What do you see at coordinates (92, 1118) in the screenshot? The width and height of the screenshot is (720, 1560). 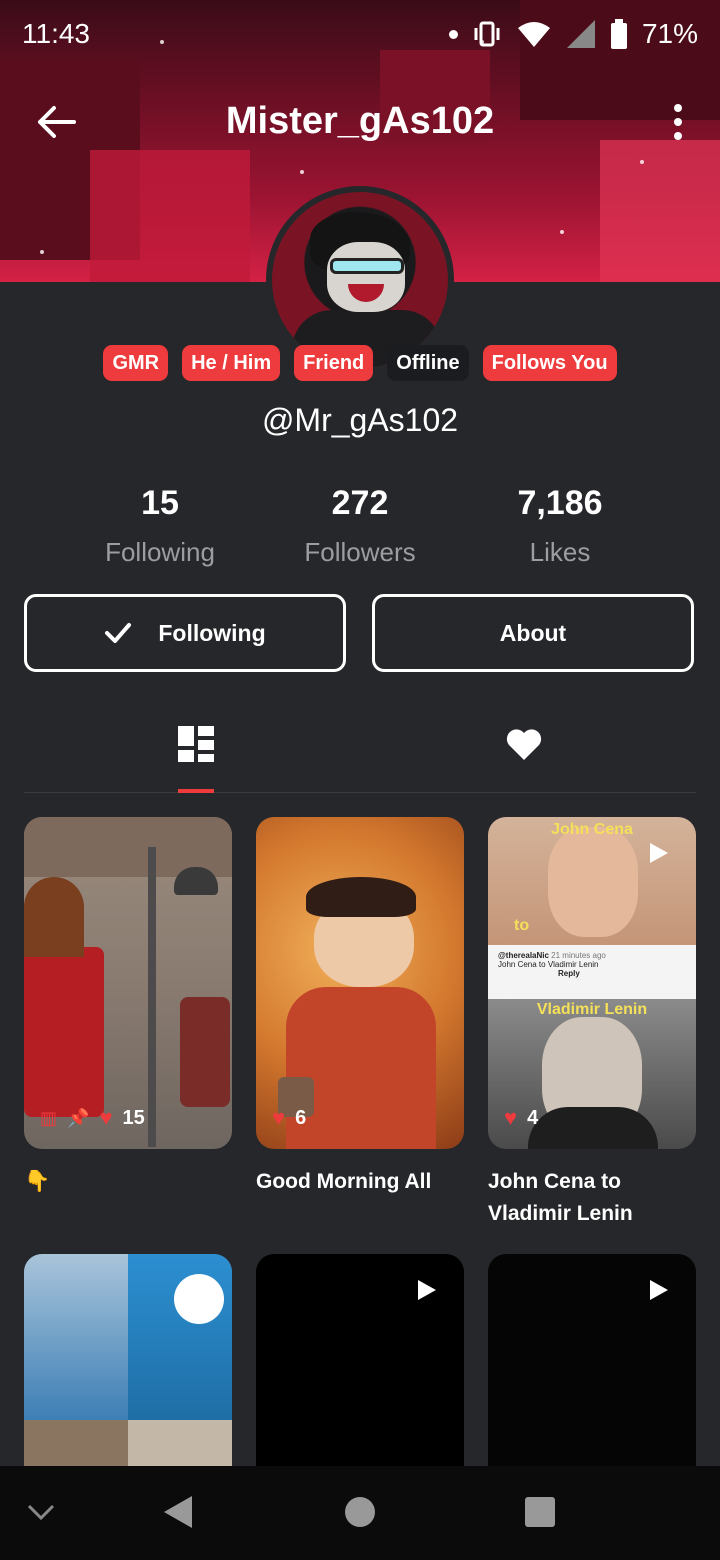 I see `post-meta: ▥ 📌 ♥ 15` at bounding box center [92, 1118].